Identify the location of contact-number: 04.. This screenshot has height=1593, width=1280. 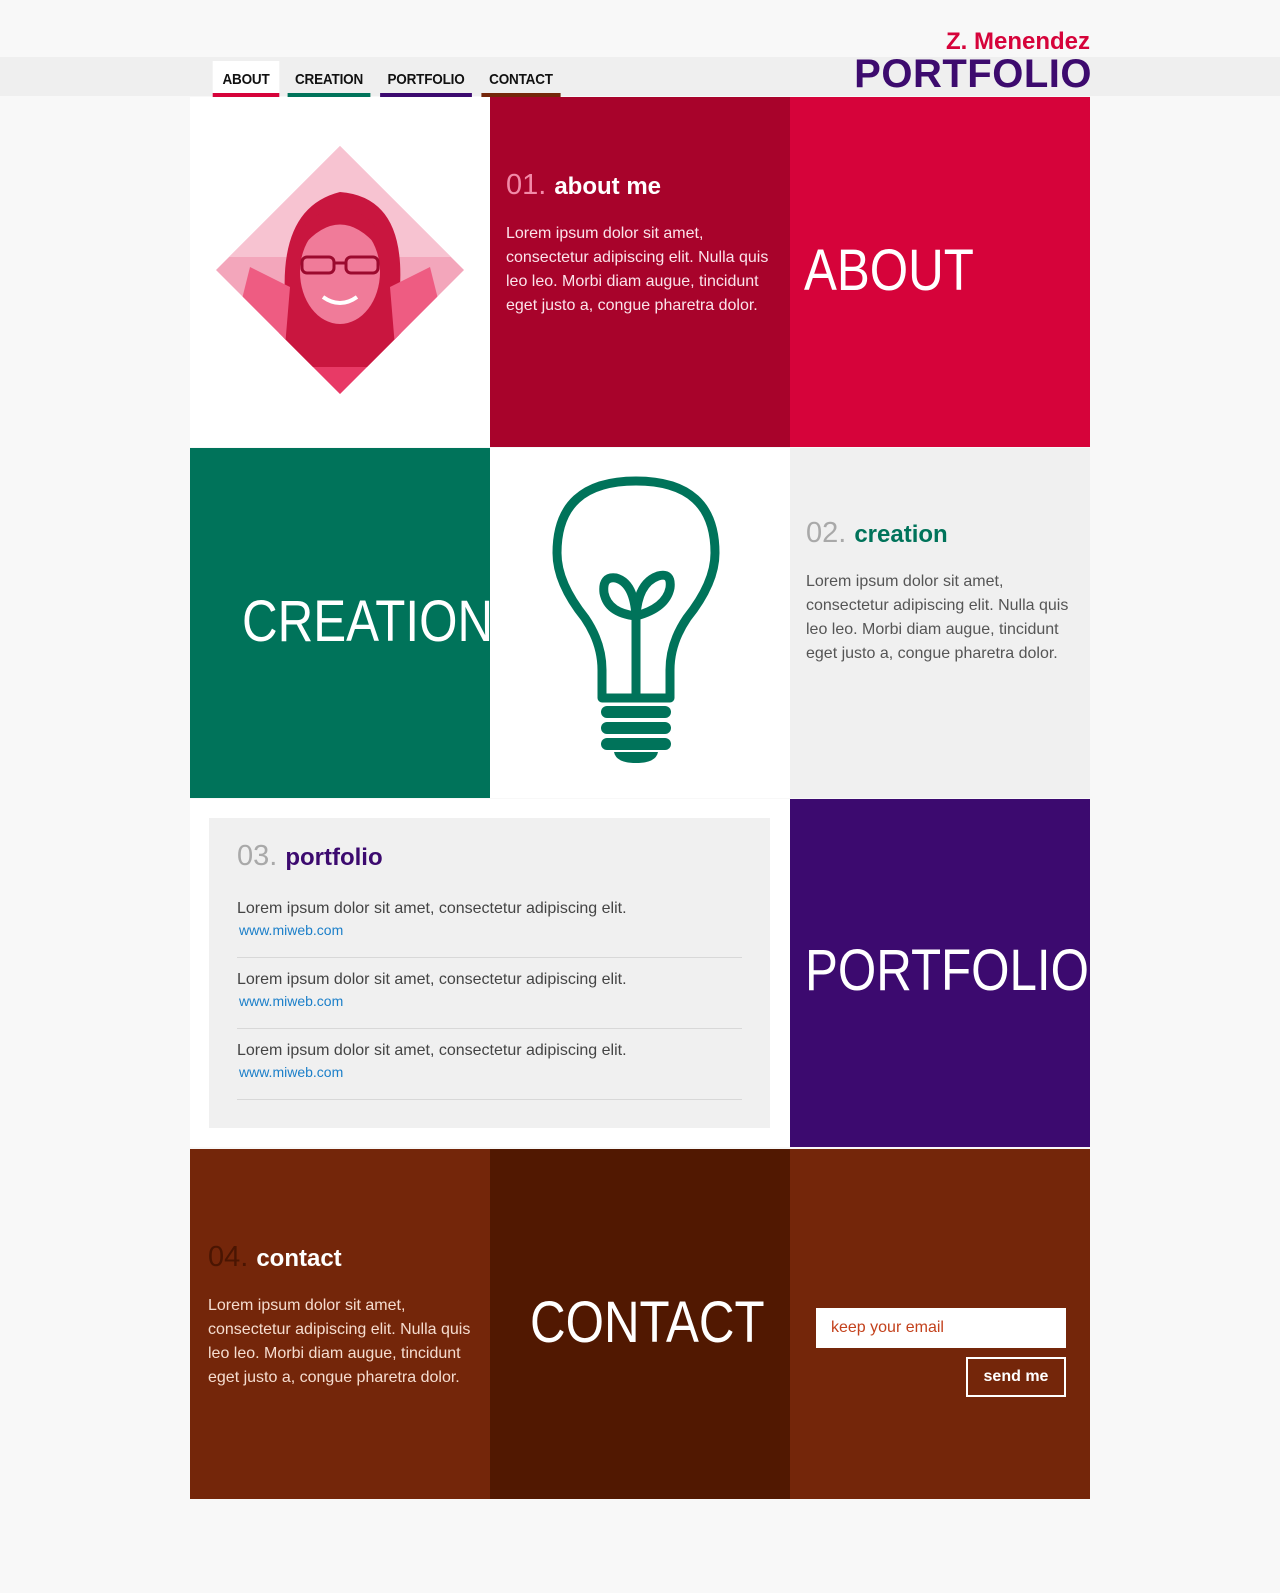
(228, 1257).